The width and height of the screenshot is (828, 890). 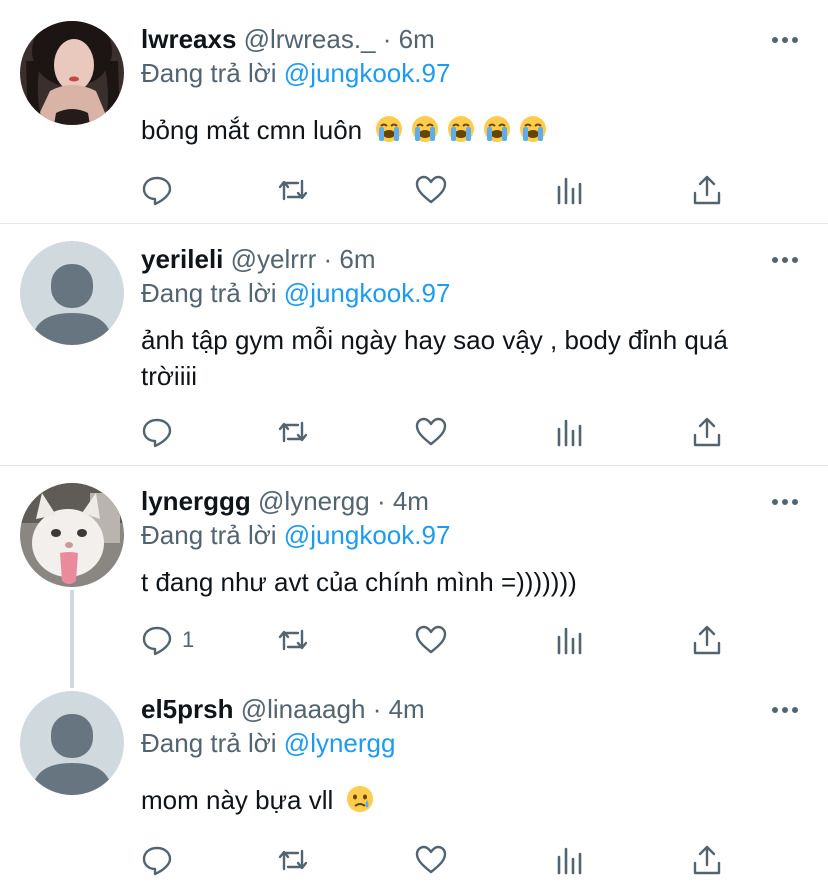 What do you see at coordinates (274, 259) in the screenshot?
I see `handle: @yelrrr` at bounding box center [274, 259].